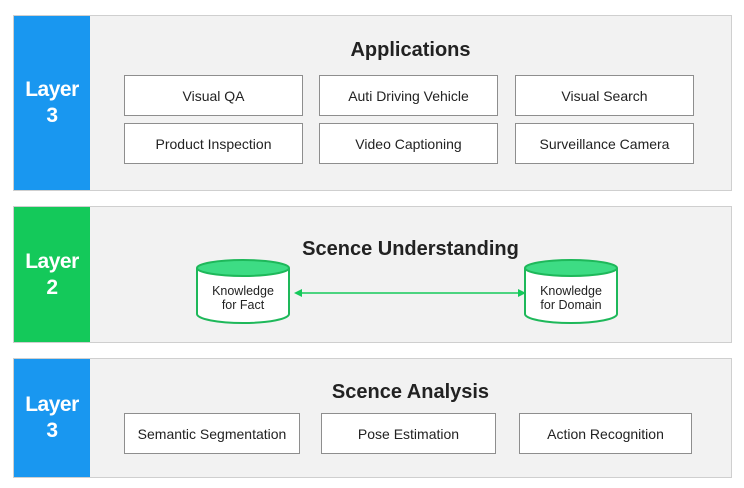 Image resolution: width=744 pixels, height=488 pixels. Describe the element at coordinates (410, 293) in the screenshot. I see `bidirectional-arrow` at that location.